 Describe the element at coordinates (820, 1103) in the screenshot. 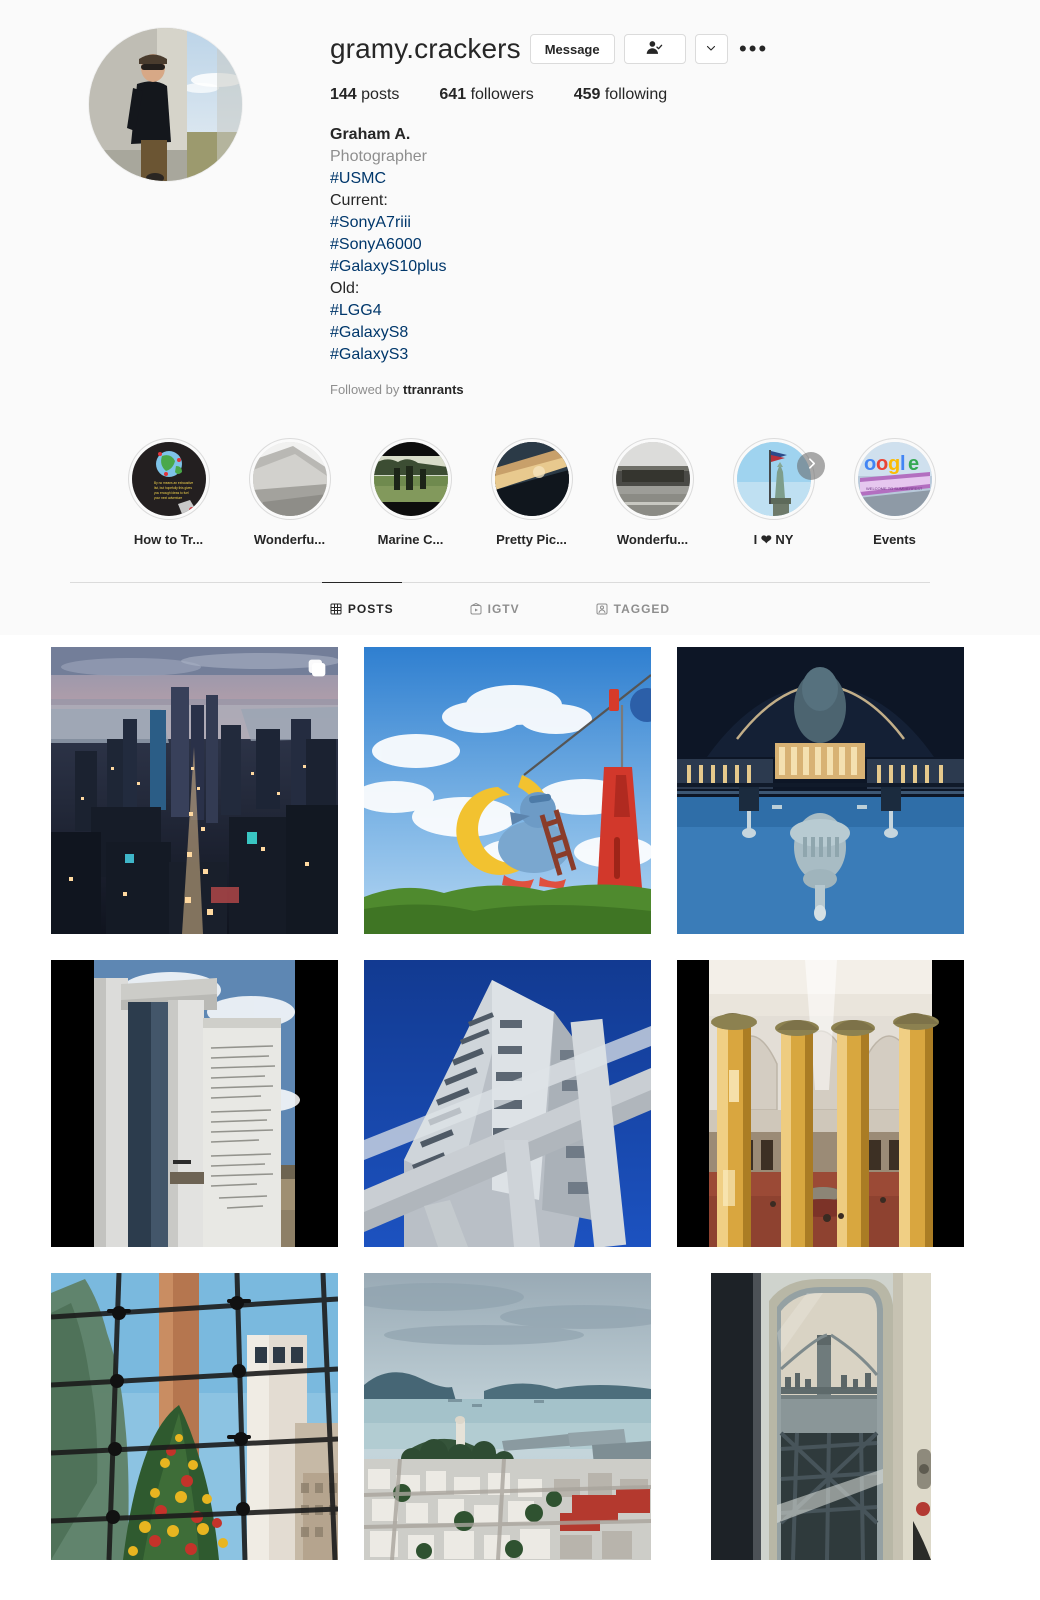

I see `post-museum-columns` at that location.